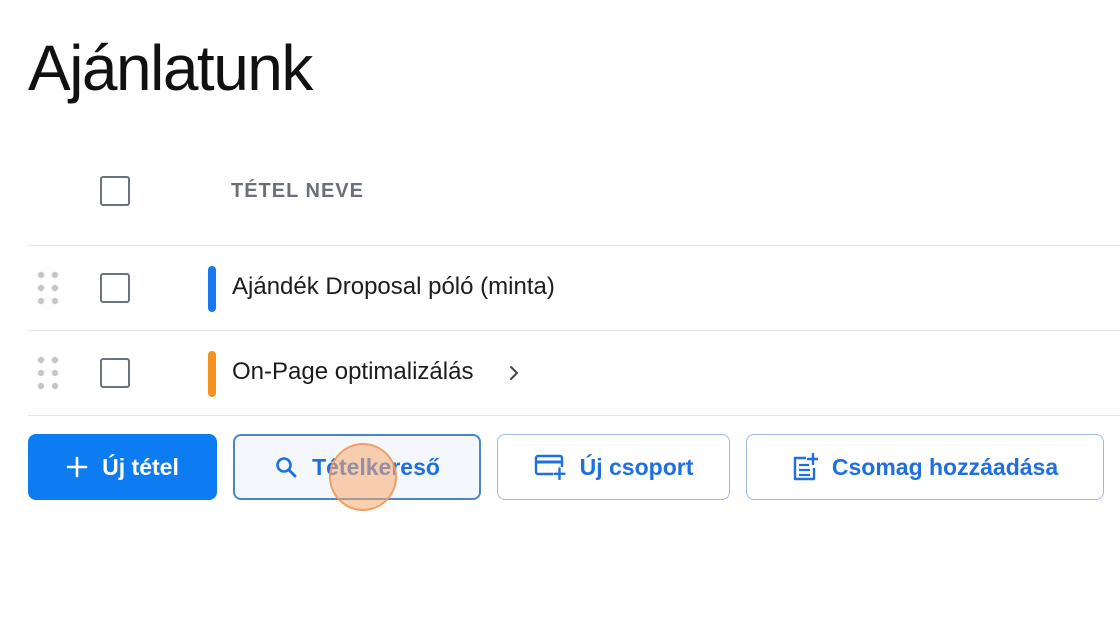  I want to click on add-card-icon, so click(550, 467).